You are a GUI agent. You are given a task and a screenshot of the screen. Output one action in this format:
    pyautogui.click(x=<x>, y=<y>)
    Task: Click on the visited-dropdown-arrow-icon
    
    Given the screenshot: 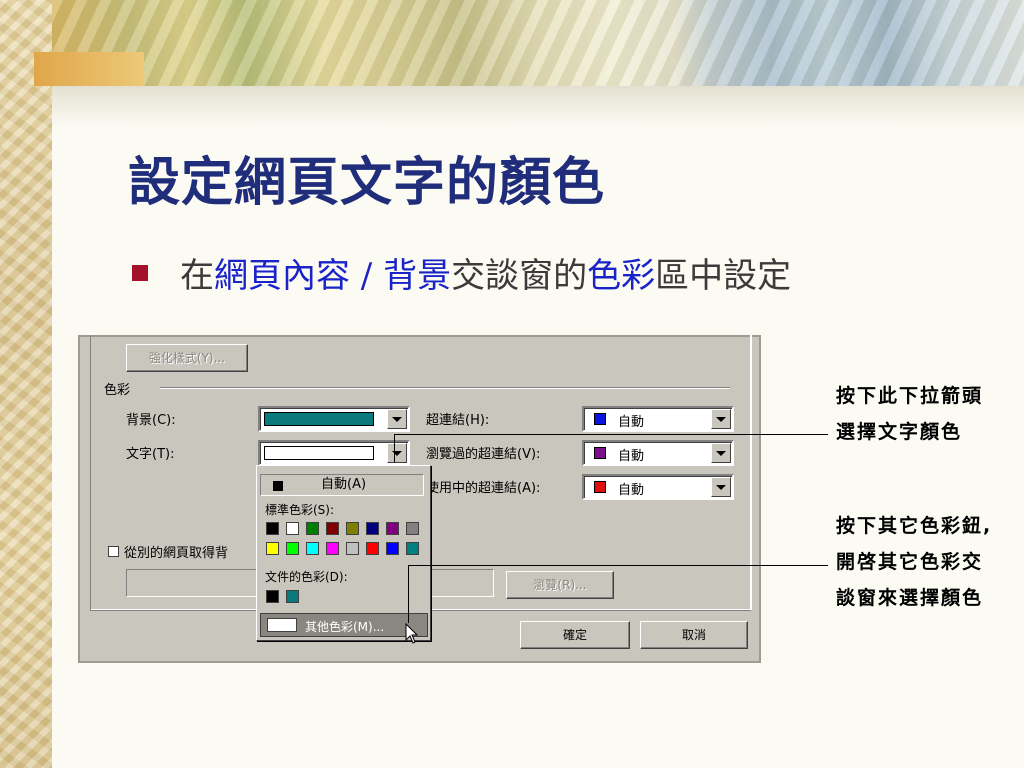 What is the action you would take?
    pyautogui.click(x=721, y=453)
    